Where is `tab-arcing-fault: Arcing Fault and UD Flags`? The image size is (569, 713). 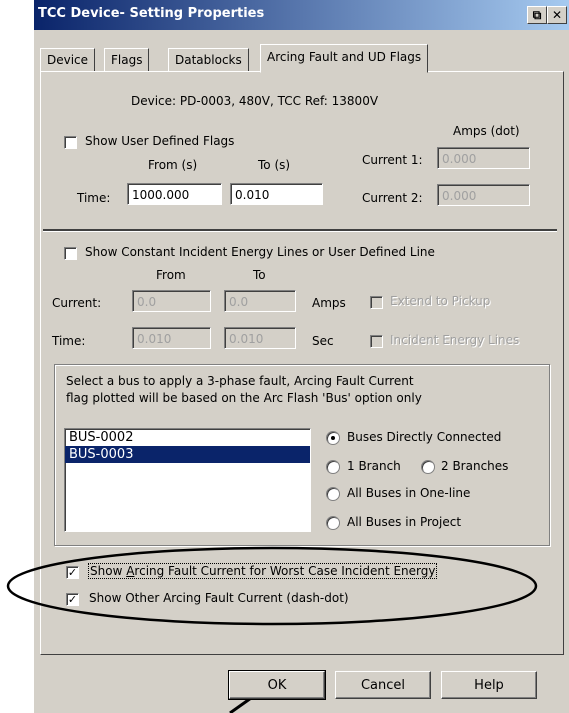 tab-arcing-fault: Arcing Fault and UD Flags is located at coordinates (344, 58).